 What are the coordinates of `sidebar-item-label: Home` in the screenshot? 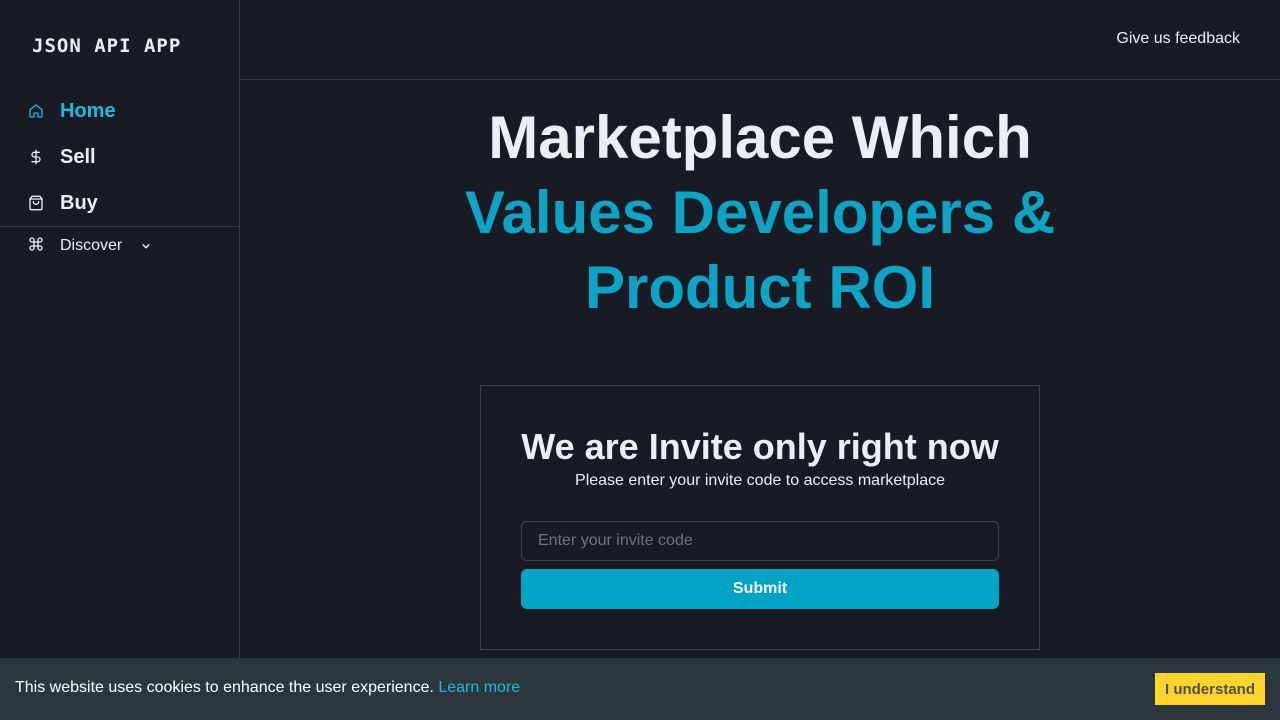 It's located at (88, 110).